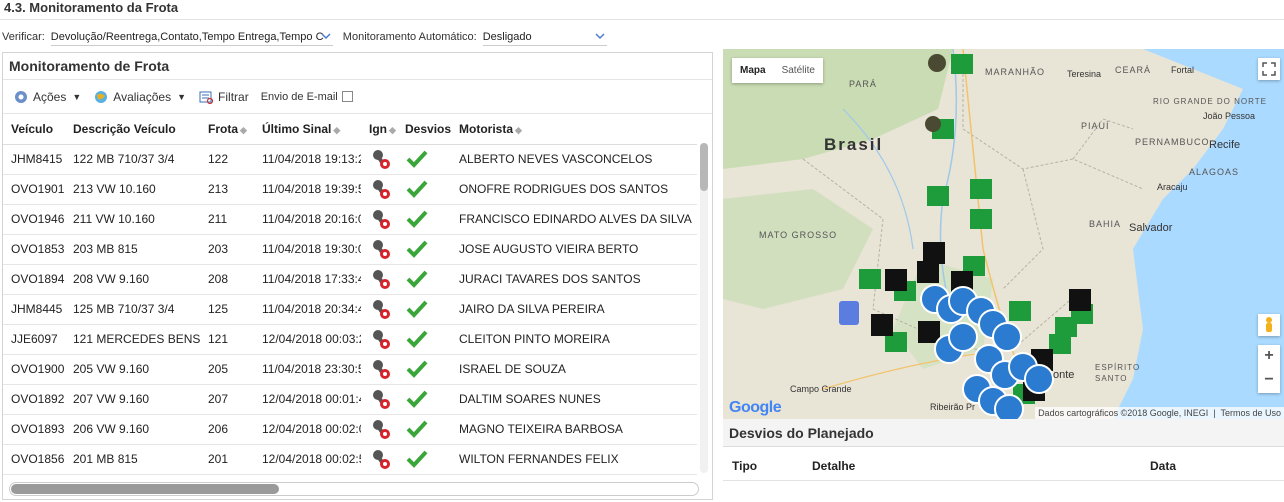 The width and height of the screenshot is (1284, 502). I want to click on pegman-icon, so click(1269, 324).